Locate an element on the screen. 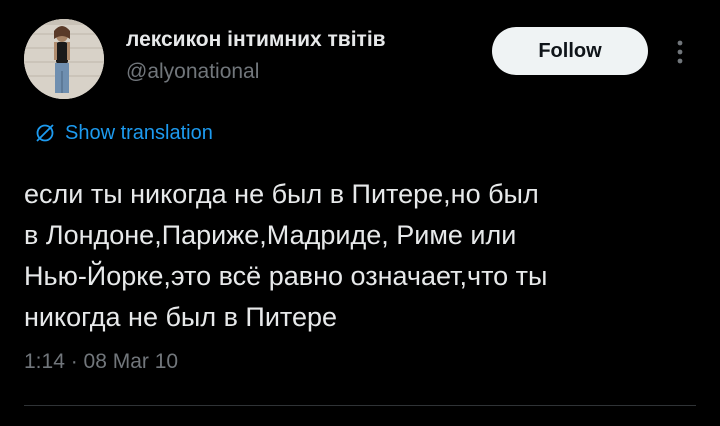 The image size is (720, 426). avatar-photo is located at coordinates (64, 59).